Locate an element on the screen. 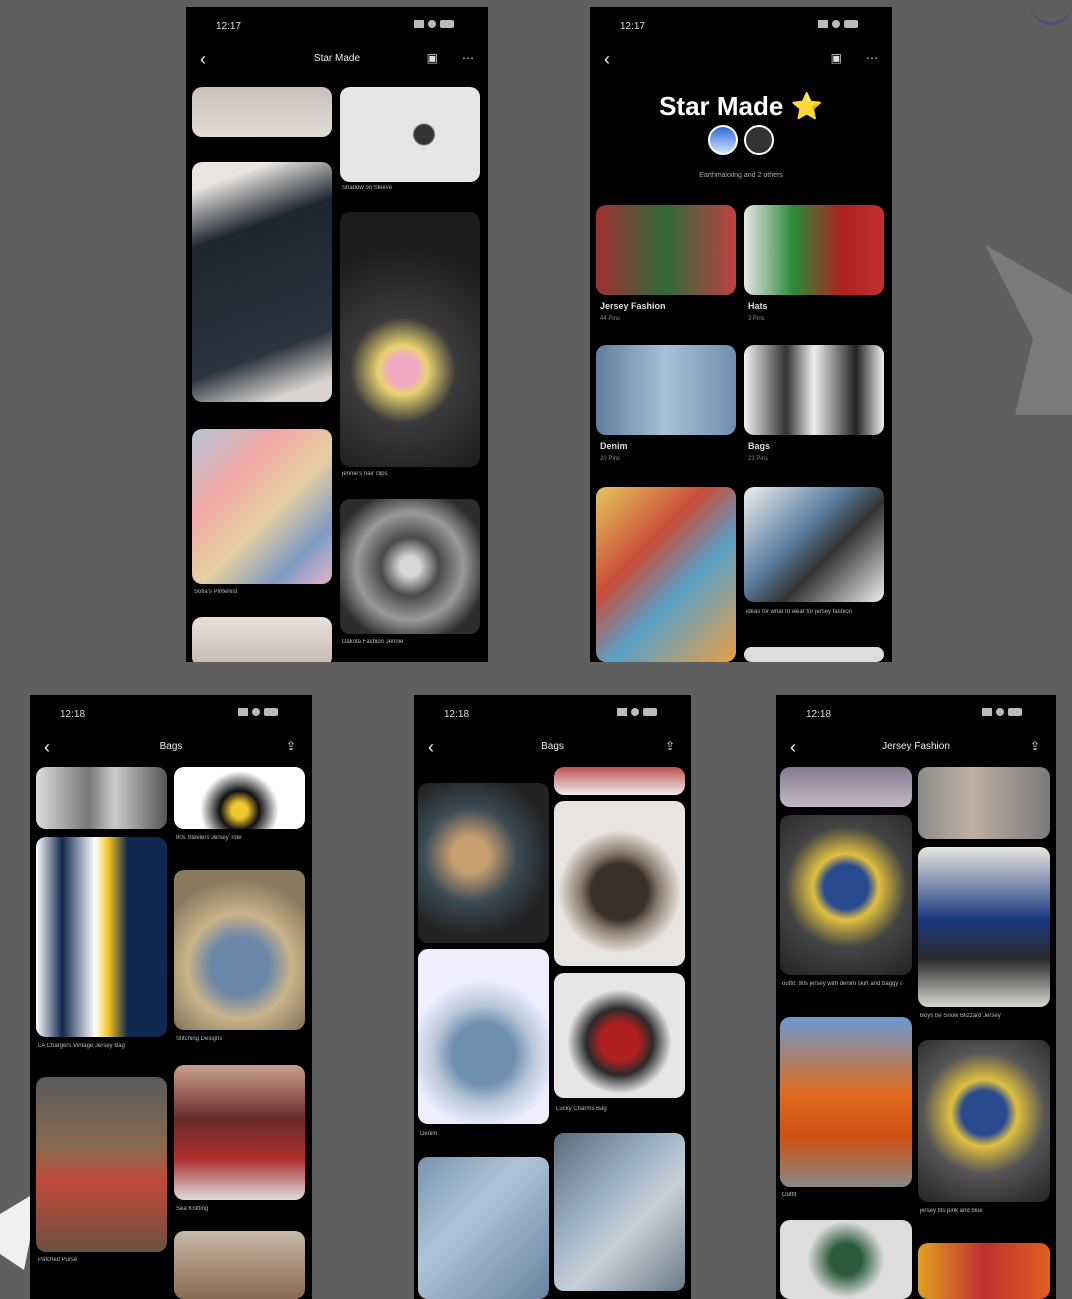  nav-bar: ‹ Jersey Fashion ⇪ is located at coordinates (916, 748).